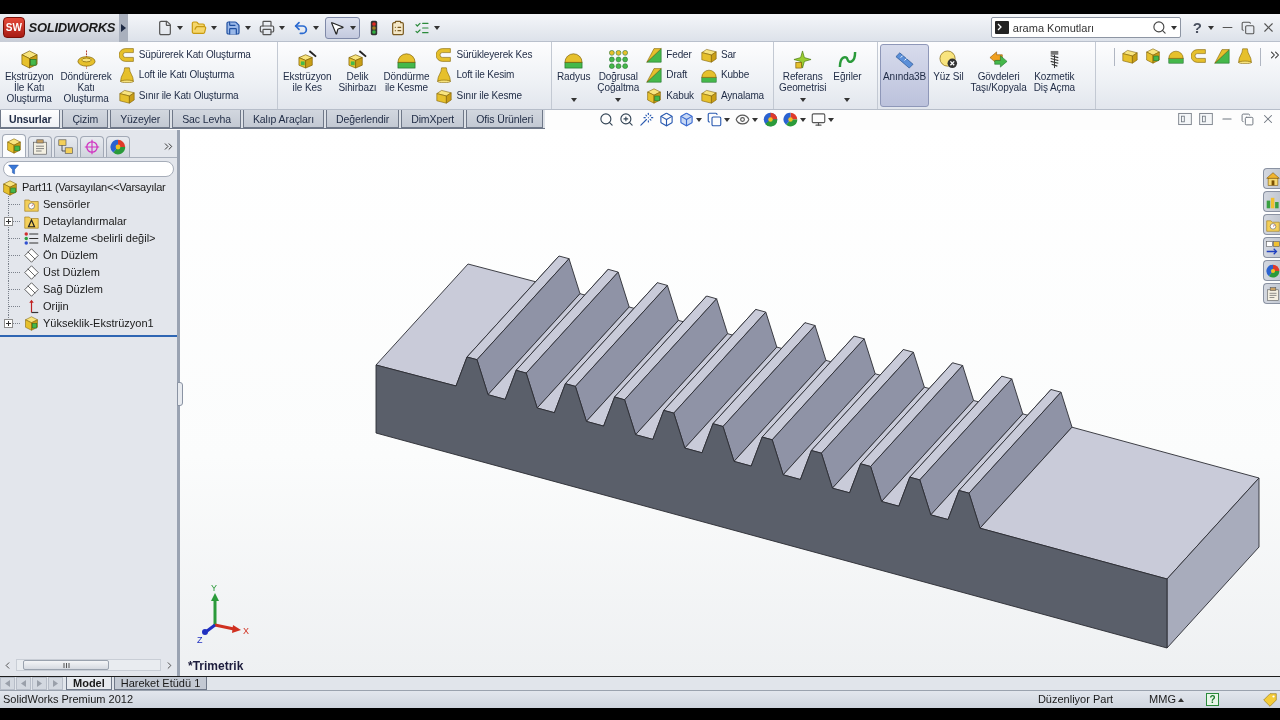  Describe the element at coordinates (847, 75) in the screenshot. I see `ribbon-button: Eğriler` at that location.